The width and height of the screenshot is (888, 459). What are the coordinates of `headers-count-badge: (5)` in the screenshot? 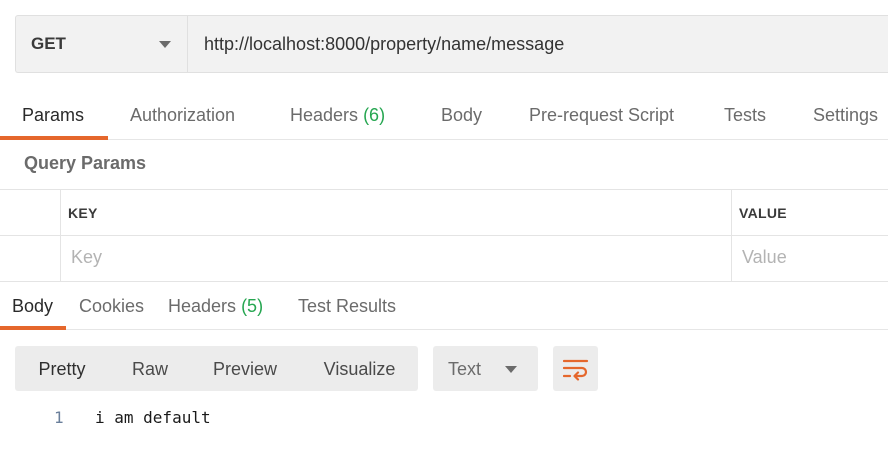 It's located at (252, 306).